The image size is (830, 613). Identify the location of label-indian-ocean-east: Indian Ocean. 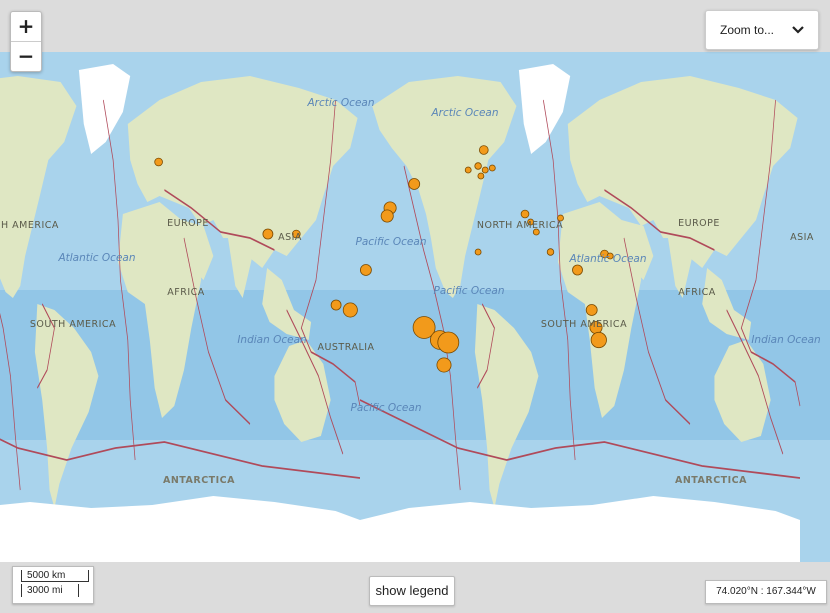
(785, 340).